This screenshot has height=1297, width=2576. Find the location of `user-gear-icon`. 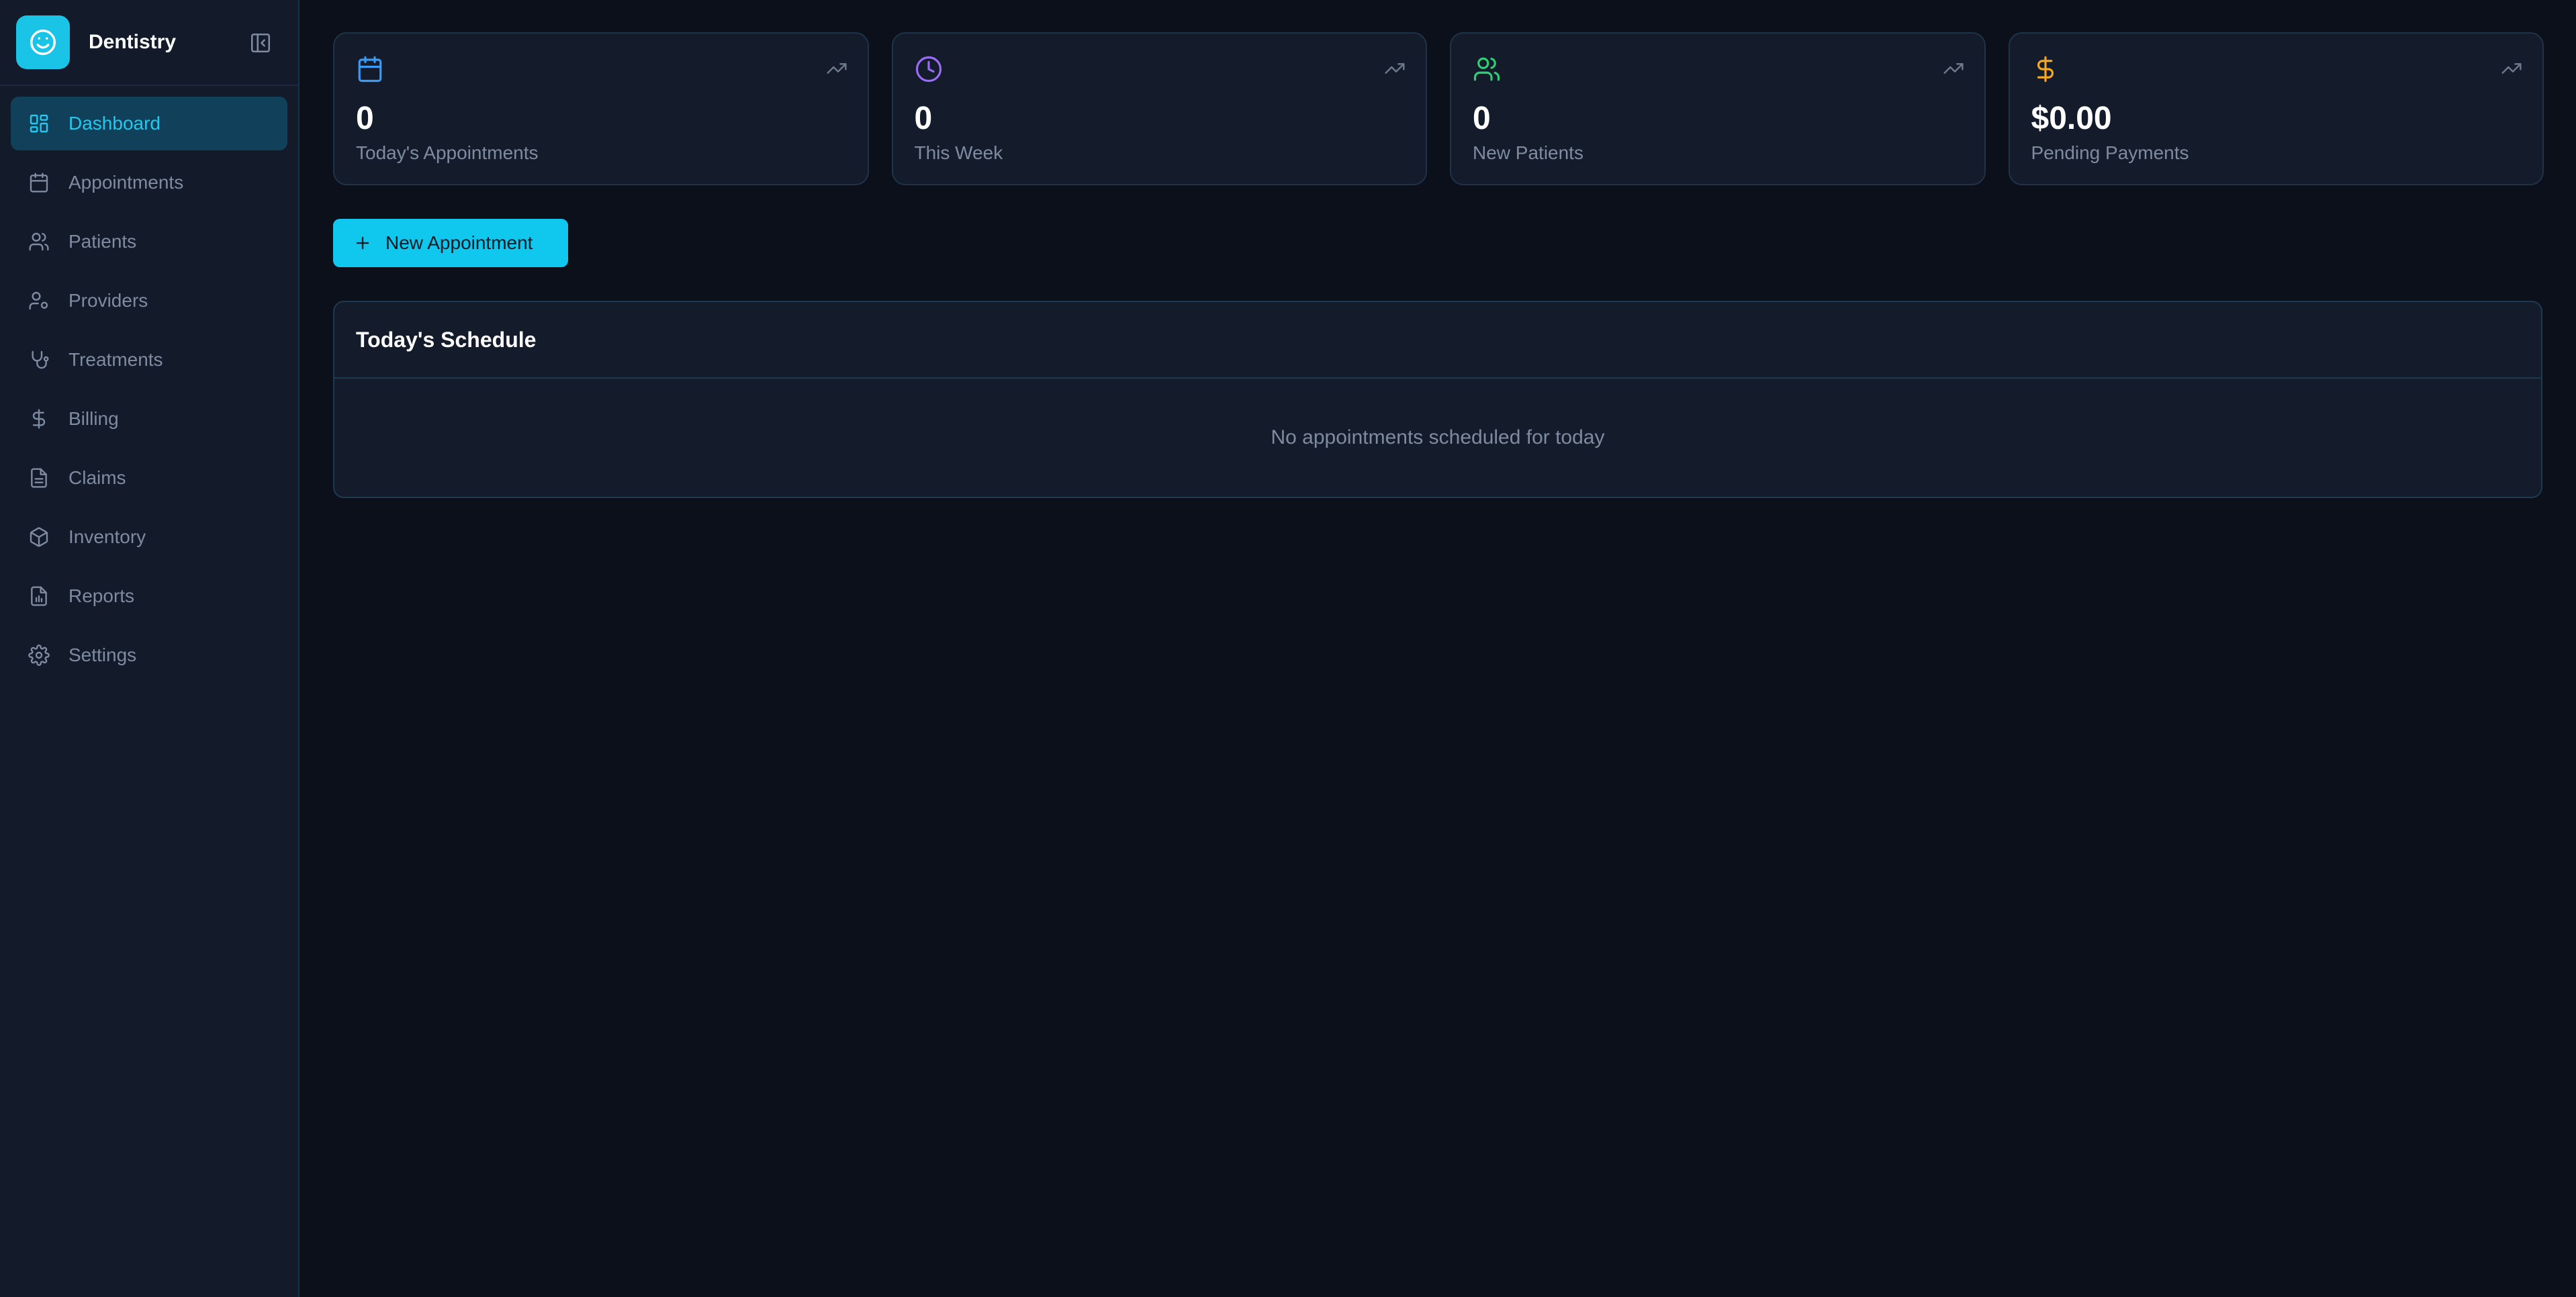

user-gear-icon is located at coordinates (39, 301).